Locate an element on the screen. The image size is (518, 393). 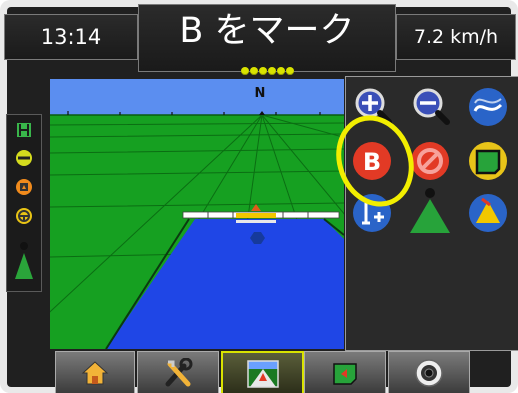
boundary-button is located at coordinates (488, 161).